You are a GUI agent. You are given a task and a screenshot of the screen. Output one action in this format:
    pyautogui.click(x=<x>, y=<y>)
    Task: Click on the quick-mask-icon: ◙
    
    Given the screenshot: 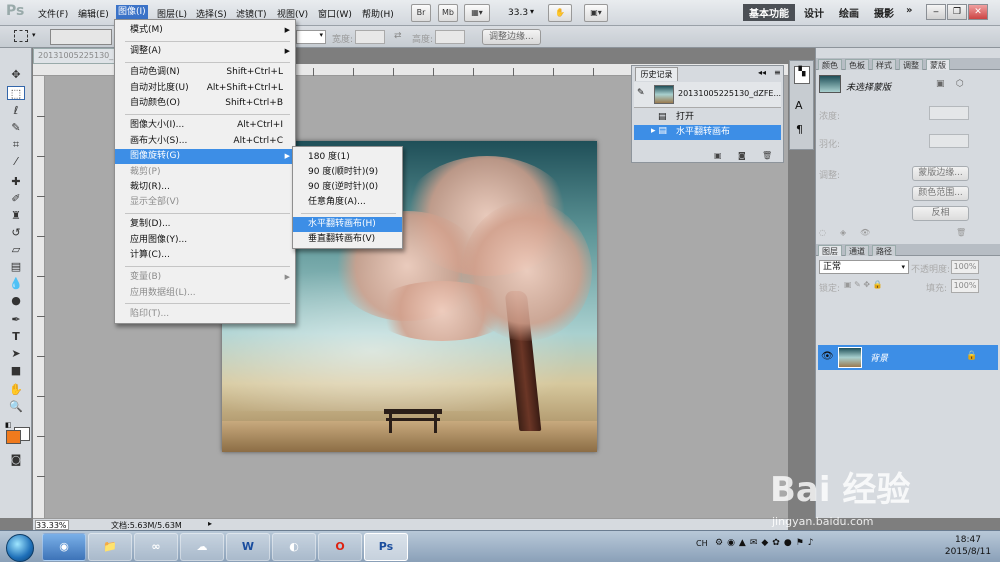 What is the action you would take?
    pyautogui.click(x=16, y=460)
    